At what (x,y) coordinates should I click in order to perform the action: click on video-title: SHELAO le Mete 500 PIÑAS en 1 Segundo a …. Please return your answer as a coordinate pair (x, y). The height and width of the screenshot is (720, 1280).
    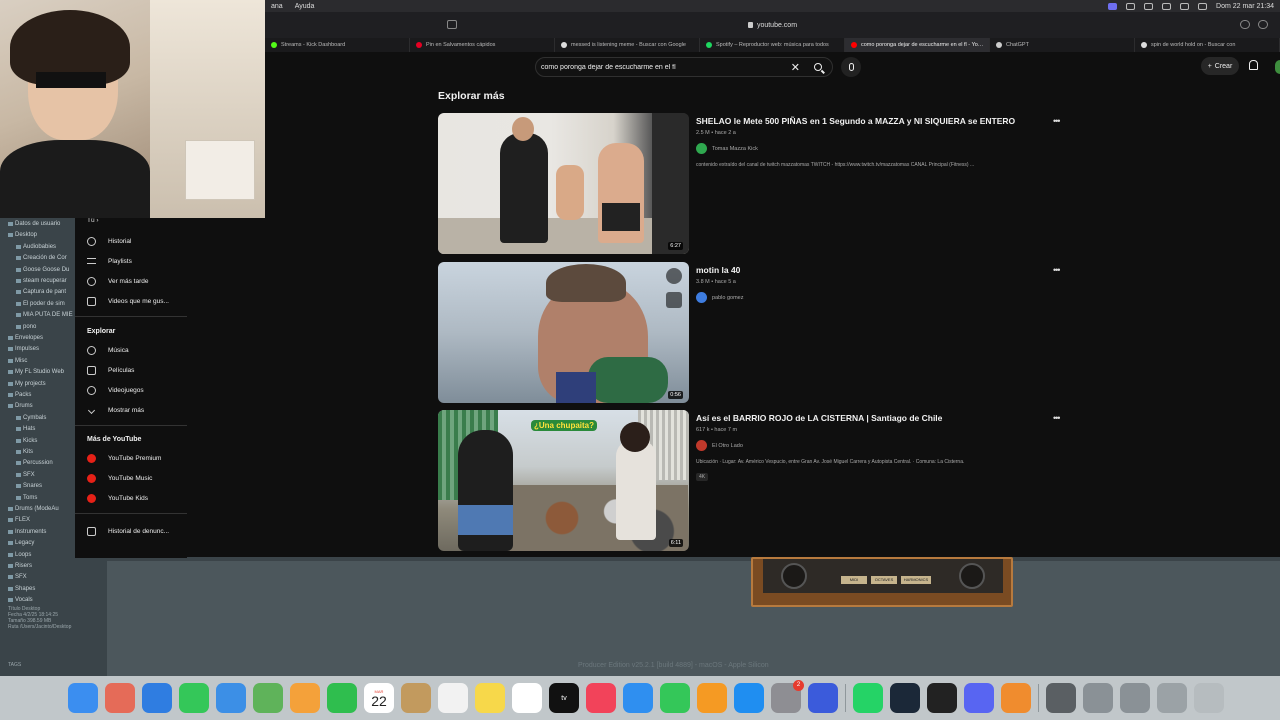
    Looking at the image, I should click on (876, 121).